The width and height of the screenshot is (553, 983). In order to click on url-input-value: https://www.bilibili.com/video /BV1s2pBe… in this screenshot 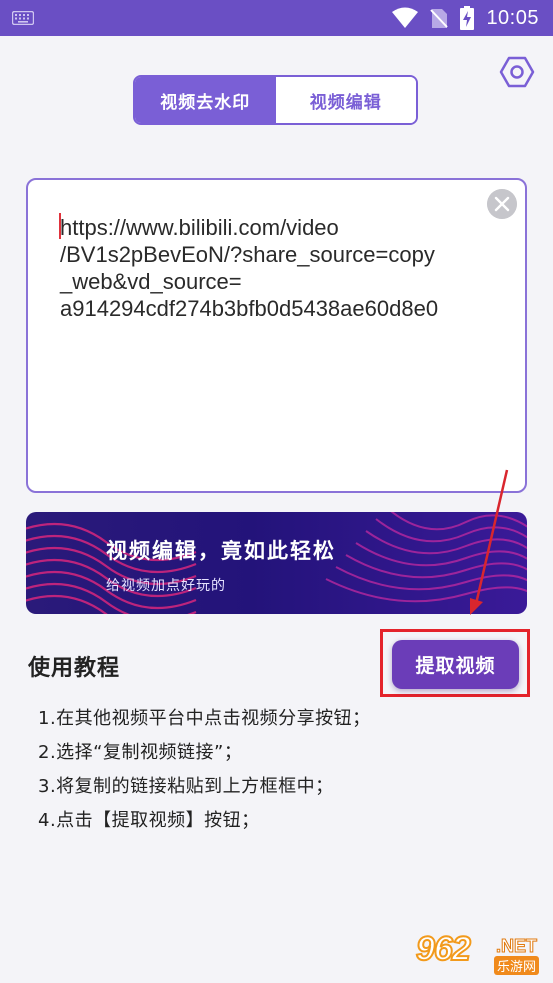, I will do `click(270, 268)`.